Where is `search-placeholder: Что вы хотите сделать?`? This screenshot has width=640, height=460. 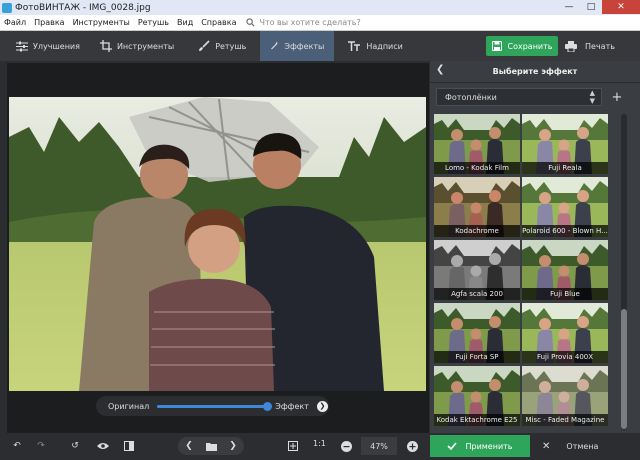 search-placeholder: Что вы хотите сделать? is located at coordinates (310, 22).